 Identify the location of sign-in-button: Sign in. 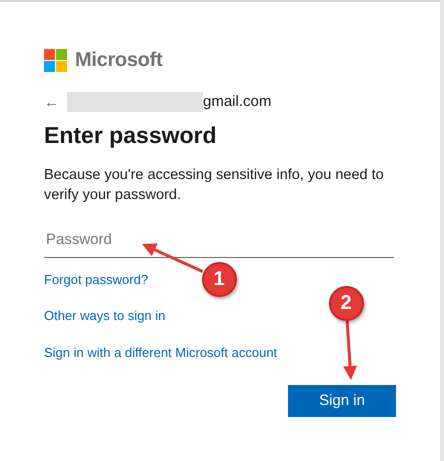
(342, 401).